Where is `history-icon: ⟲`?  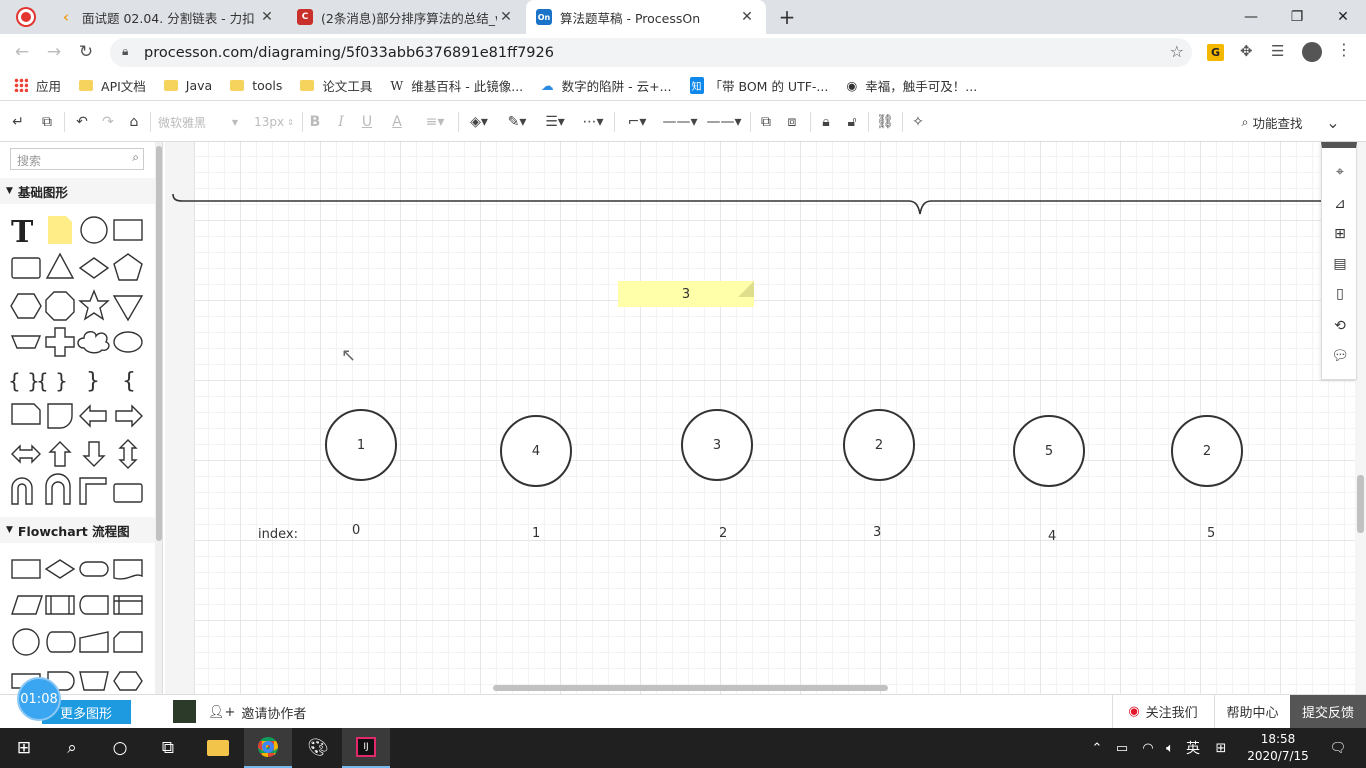 history-icon: ⟲ is located at coordinates (1340, 326).